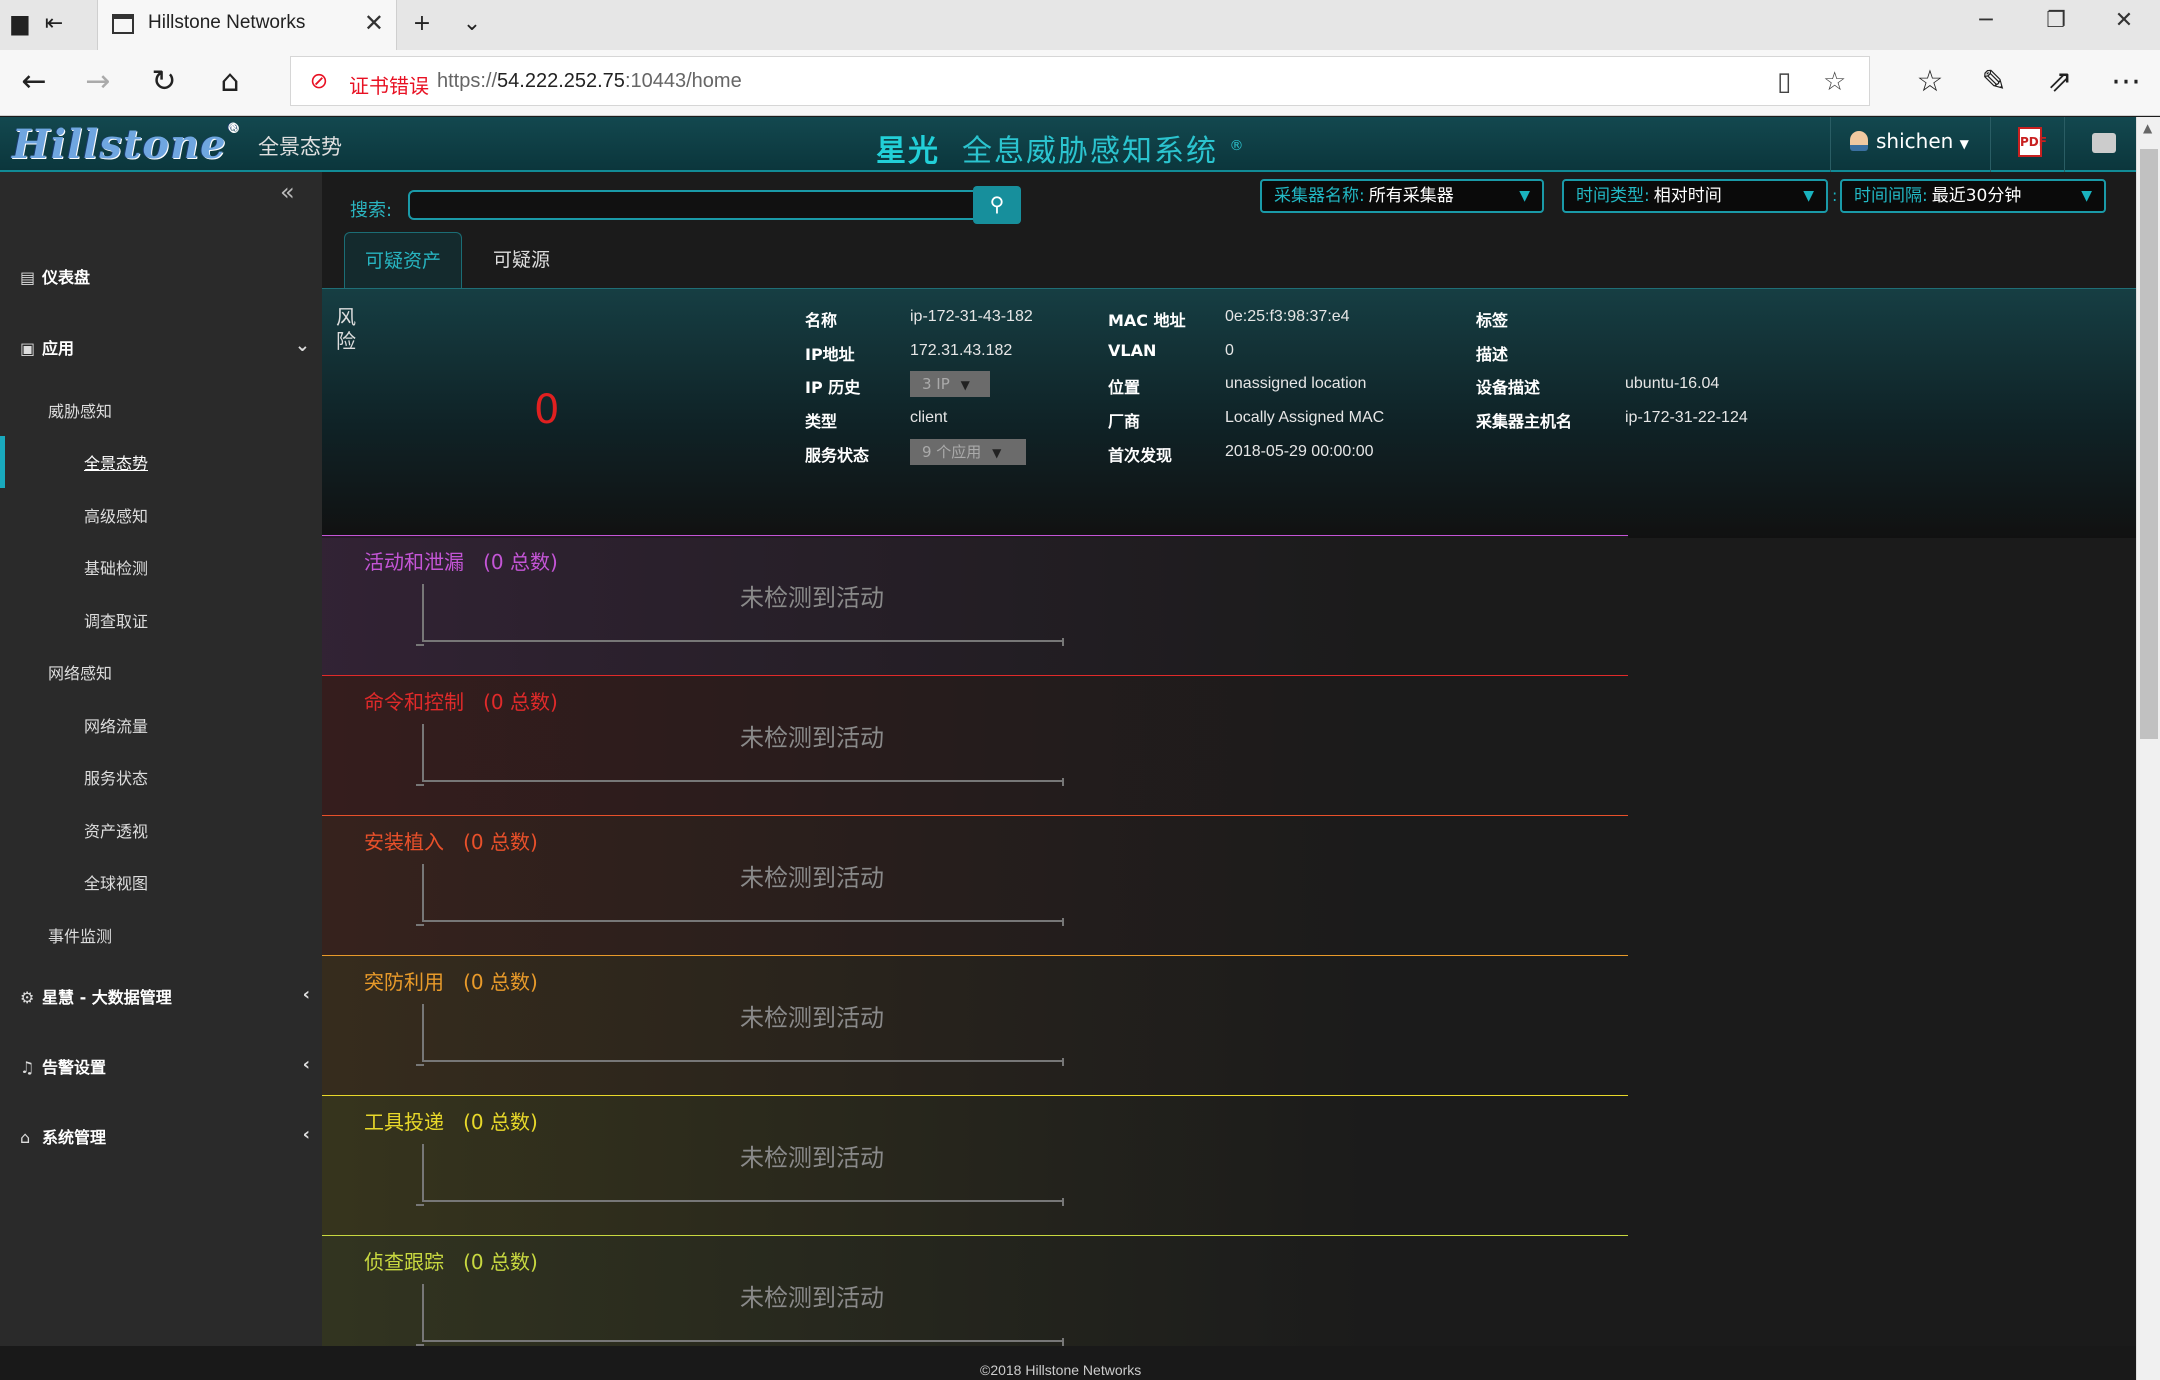 This screenshot has height=1380, width=2160. Describe the element at coordinates (2149, 444) in the screenshot. I see `scrollbar-thumb` at that location.